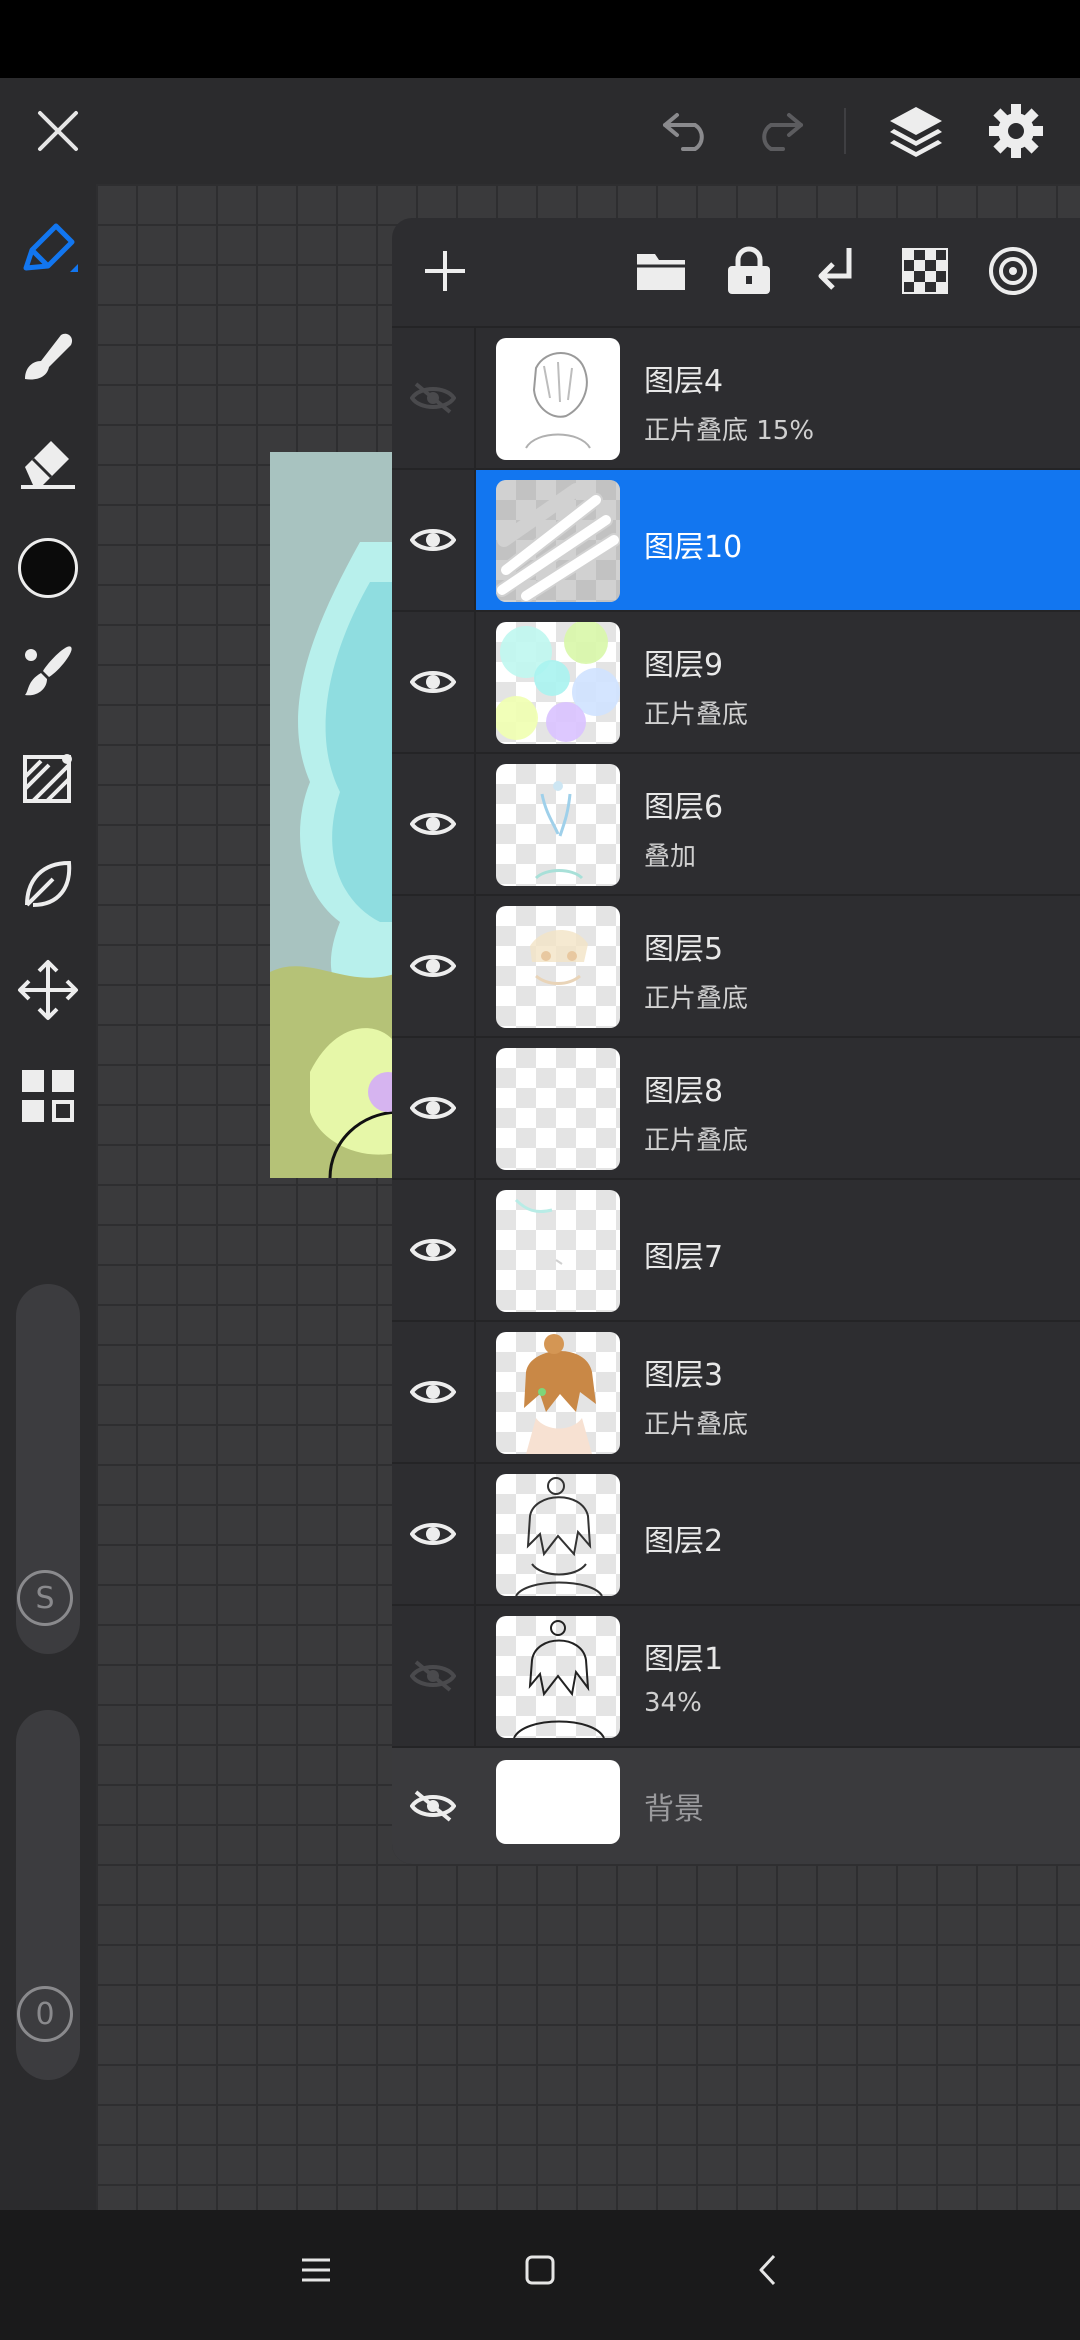  What do you see at coordinates (670, 857) in the screenshot?
I see `layer-blend-mode: 叠加` at bounding box center [670, 857].